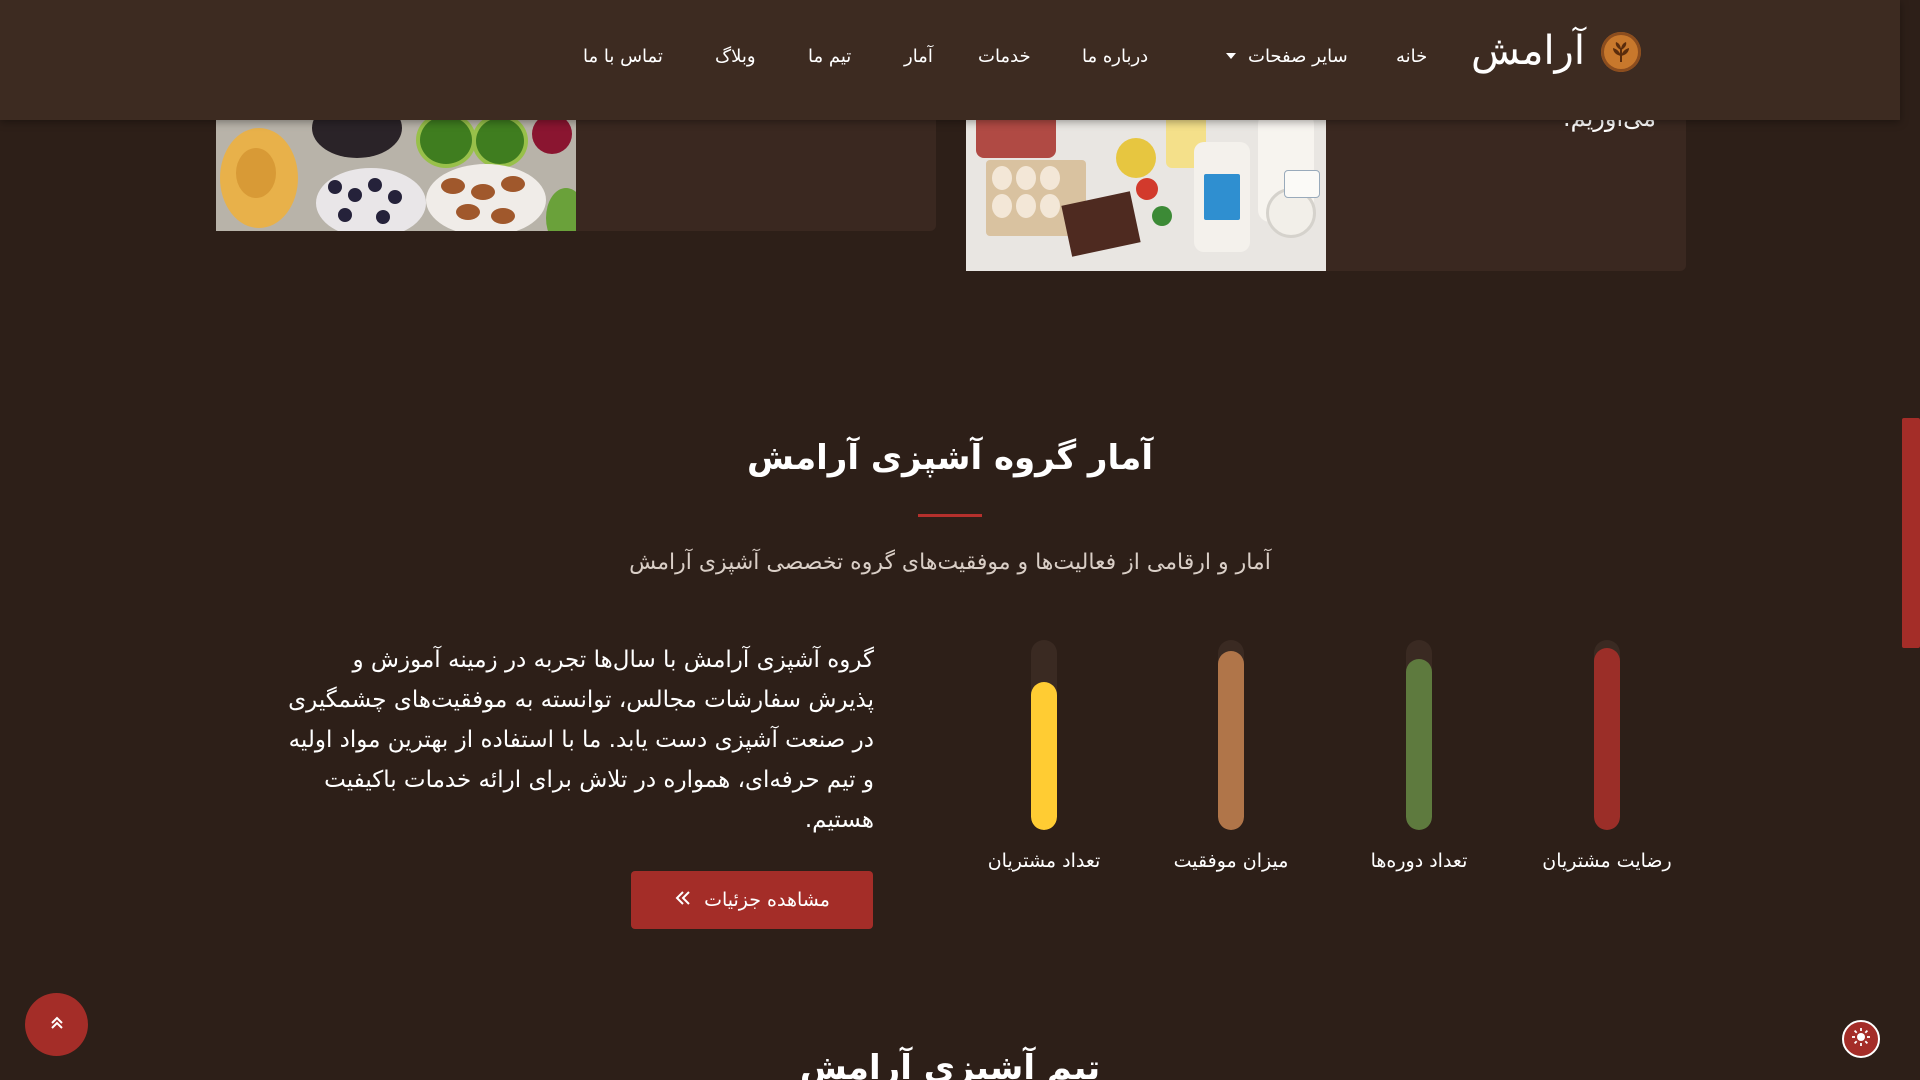 This screenshot has width=1920, height=1080. Describe the element at coordinates (950, 458) in the screenshot. I see `stats-section-title: آمار گروه آشپزی آرامش` at that location.